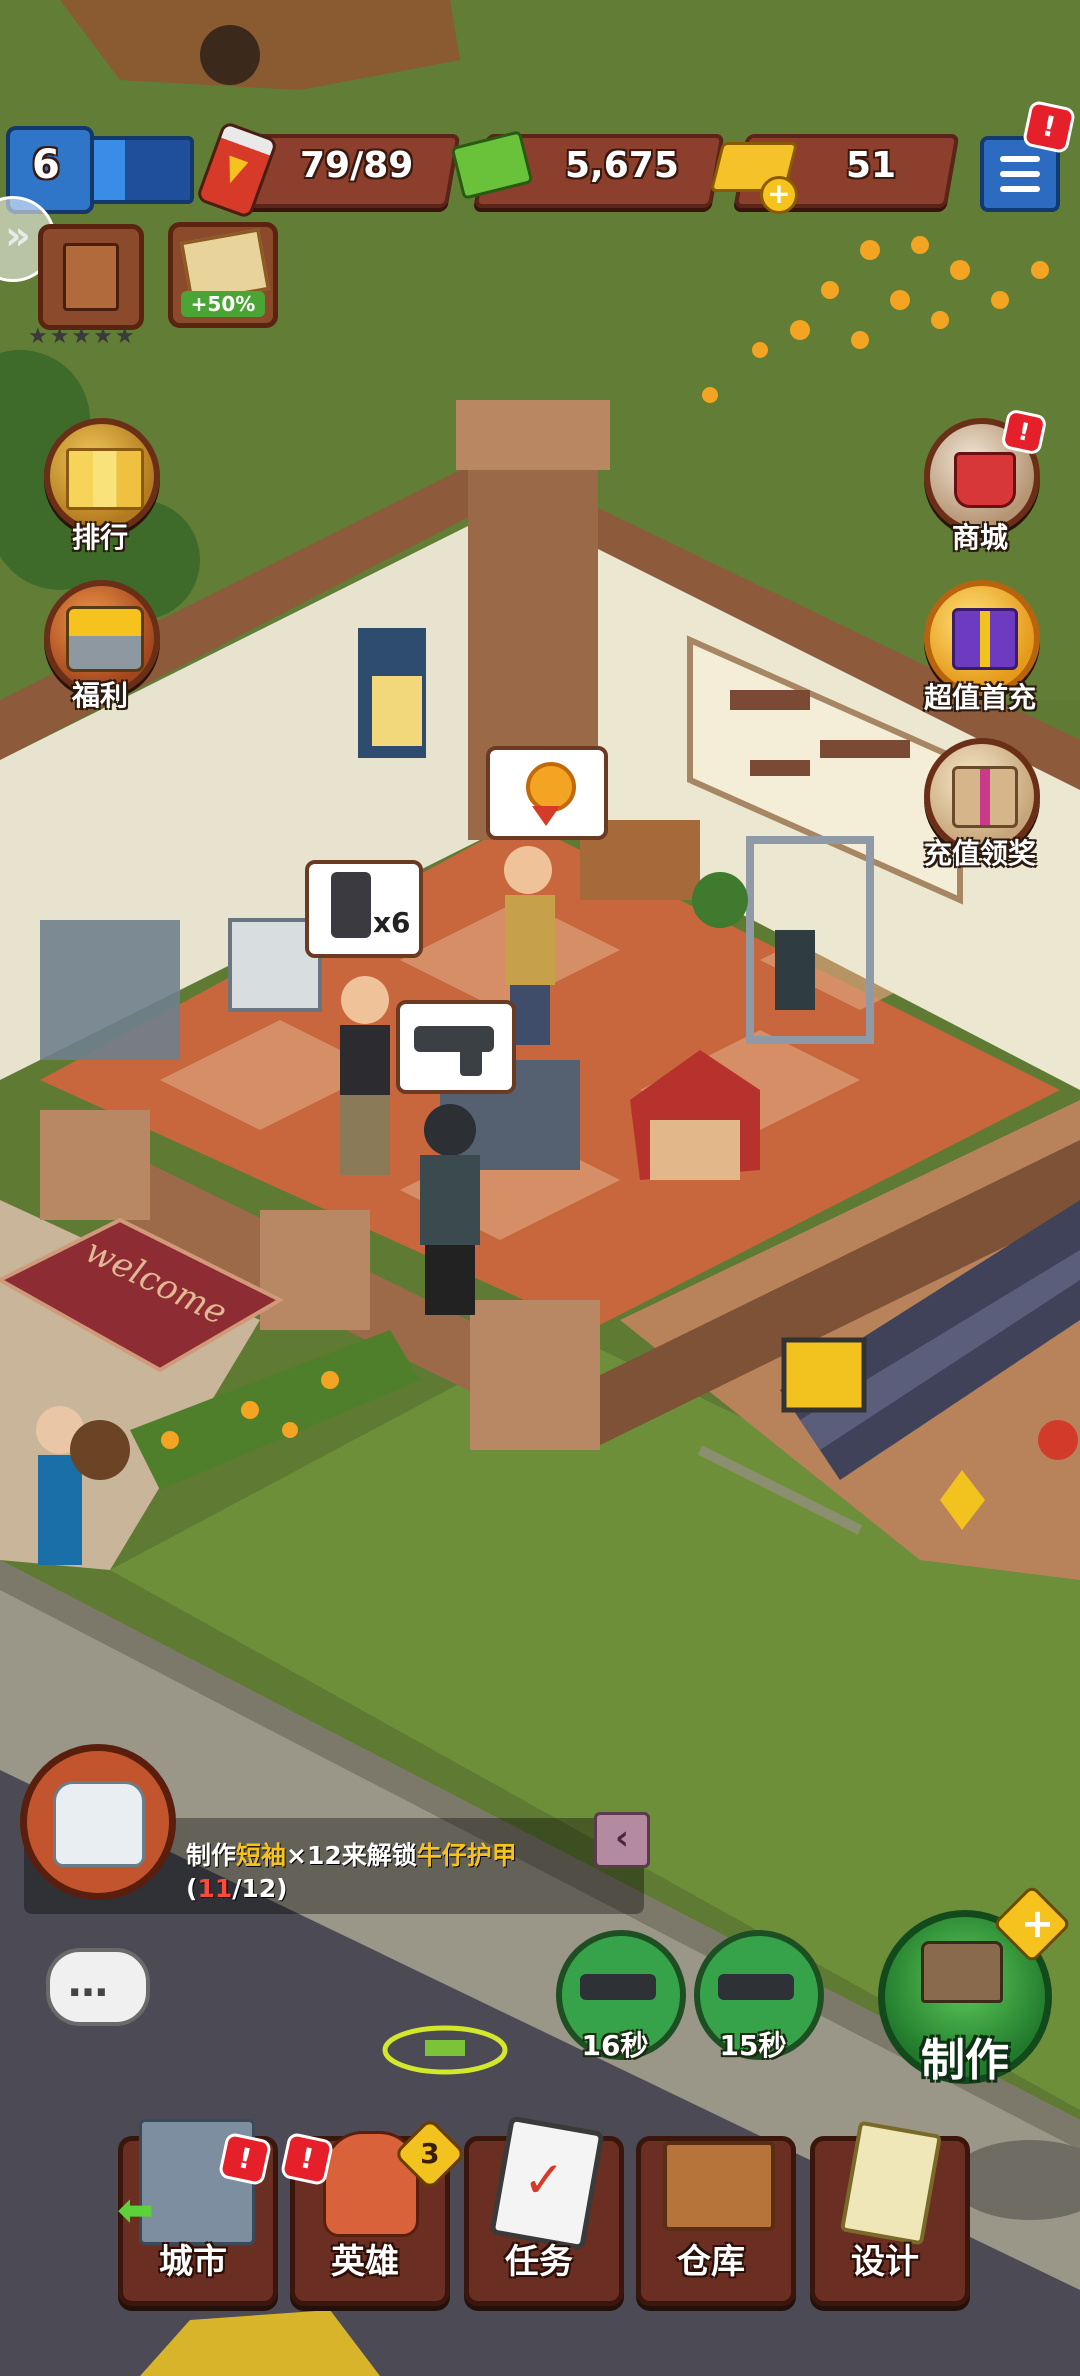 The width and height of the screenshot is (1080, 2376). I want to click on quest-progress: (11/12), so click(237, 1888).